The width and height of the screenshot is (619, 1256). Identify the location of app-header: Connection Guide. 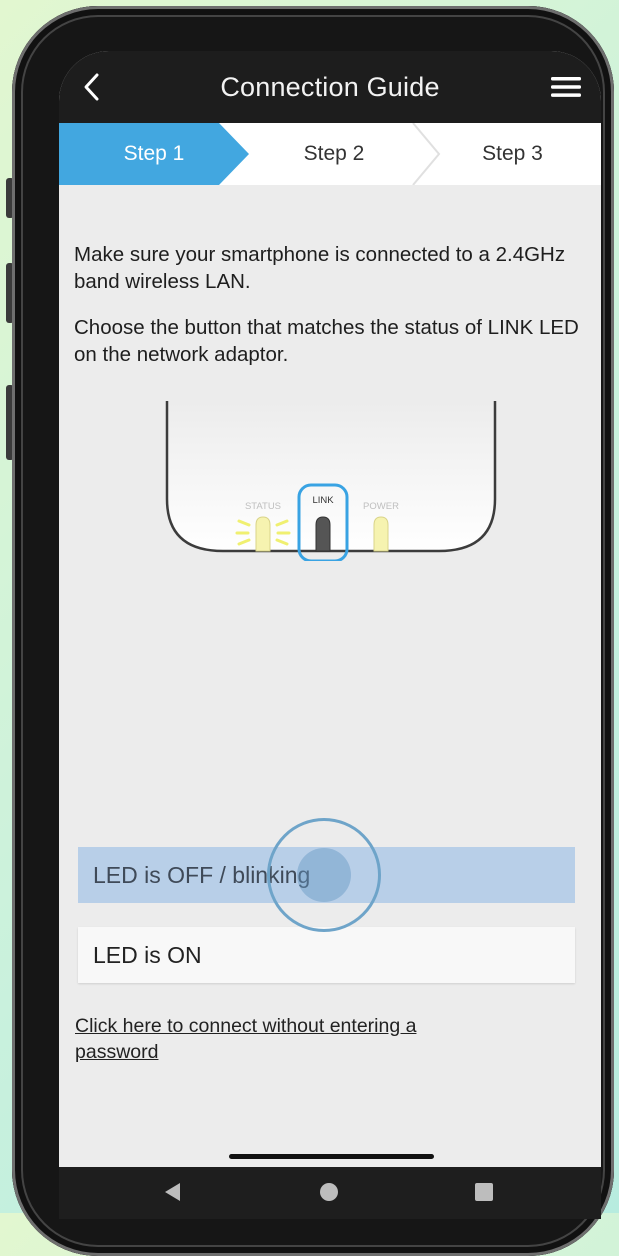
(330, 87).